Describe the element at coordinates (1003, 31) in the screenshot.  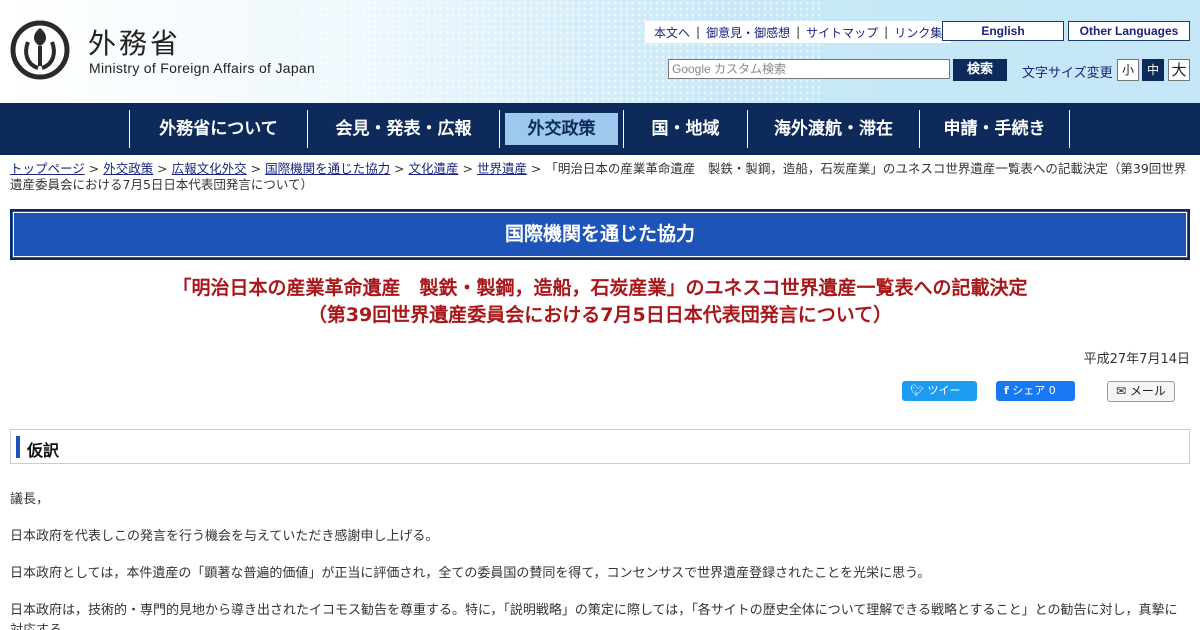
I see `english-button: English` at that location.